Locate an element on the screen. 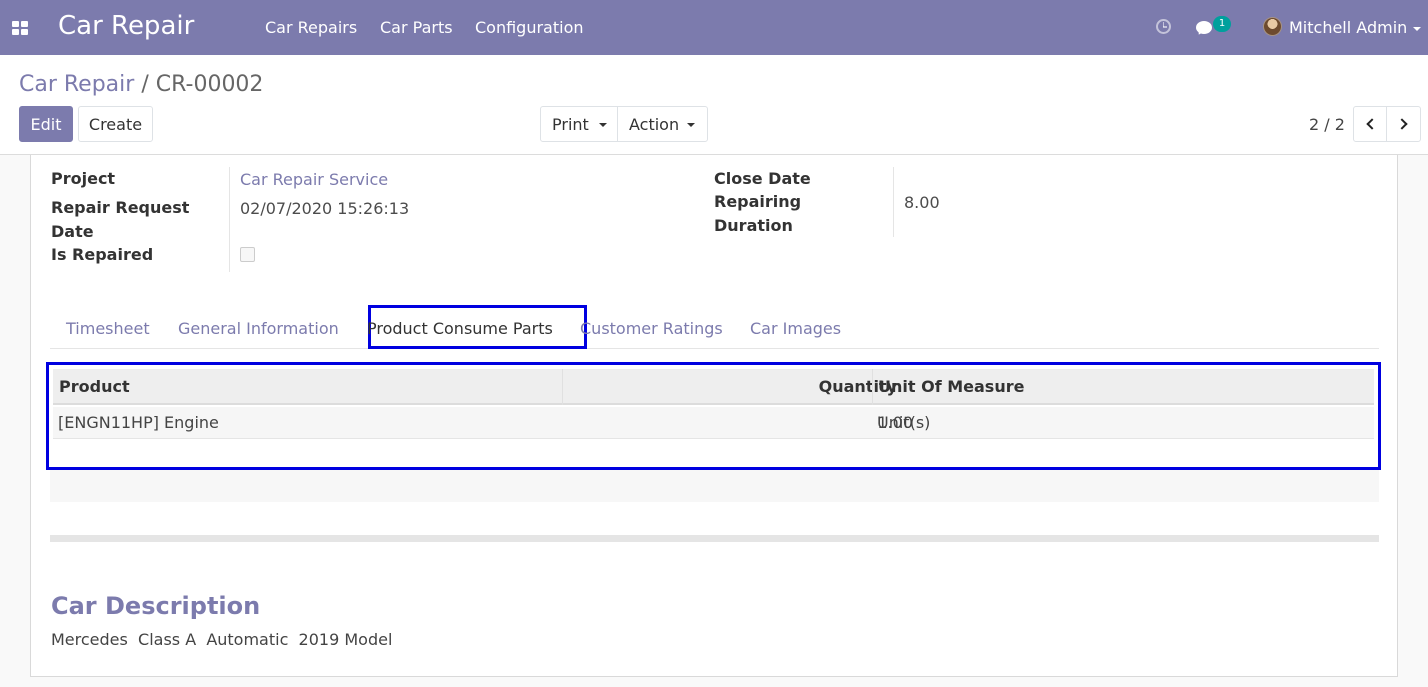 This screenshot has width=1428, height=687. user-menu-caret-icon is located at coordinates (1417, 29).